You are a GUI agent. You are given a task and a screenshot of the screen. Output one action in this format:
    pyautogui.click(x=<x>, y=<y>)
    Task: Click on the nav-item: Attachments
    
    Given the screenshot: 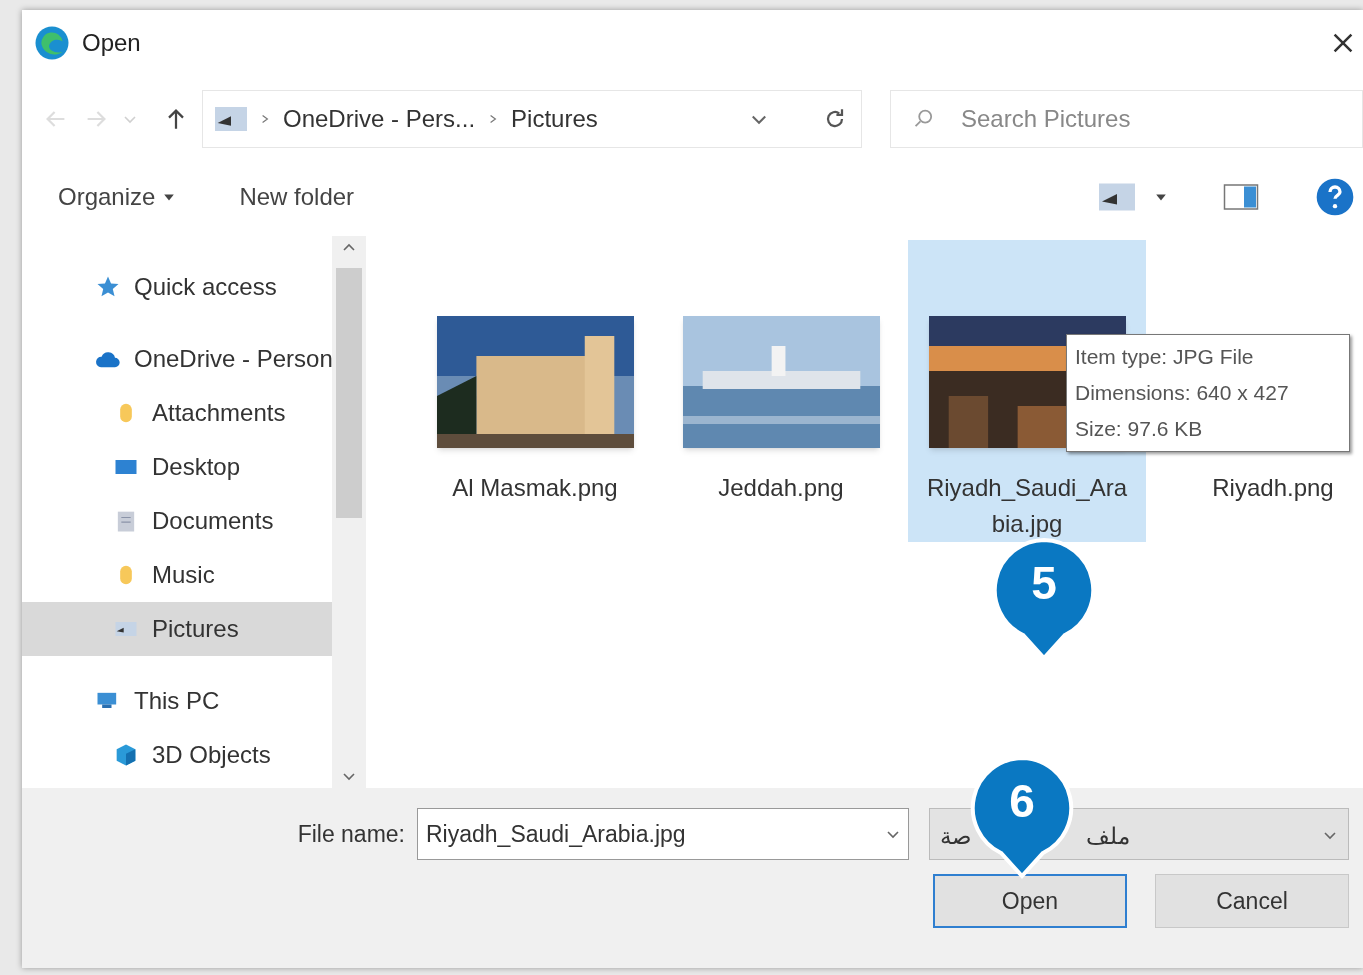 What is the action you would take?
    pyautogui.click(x=177, y=413)
    